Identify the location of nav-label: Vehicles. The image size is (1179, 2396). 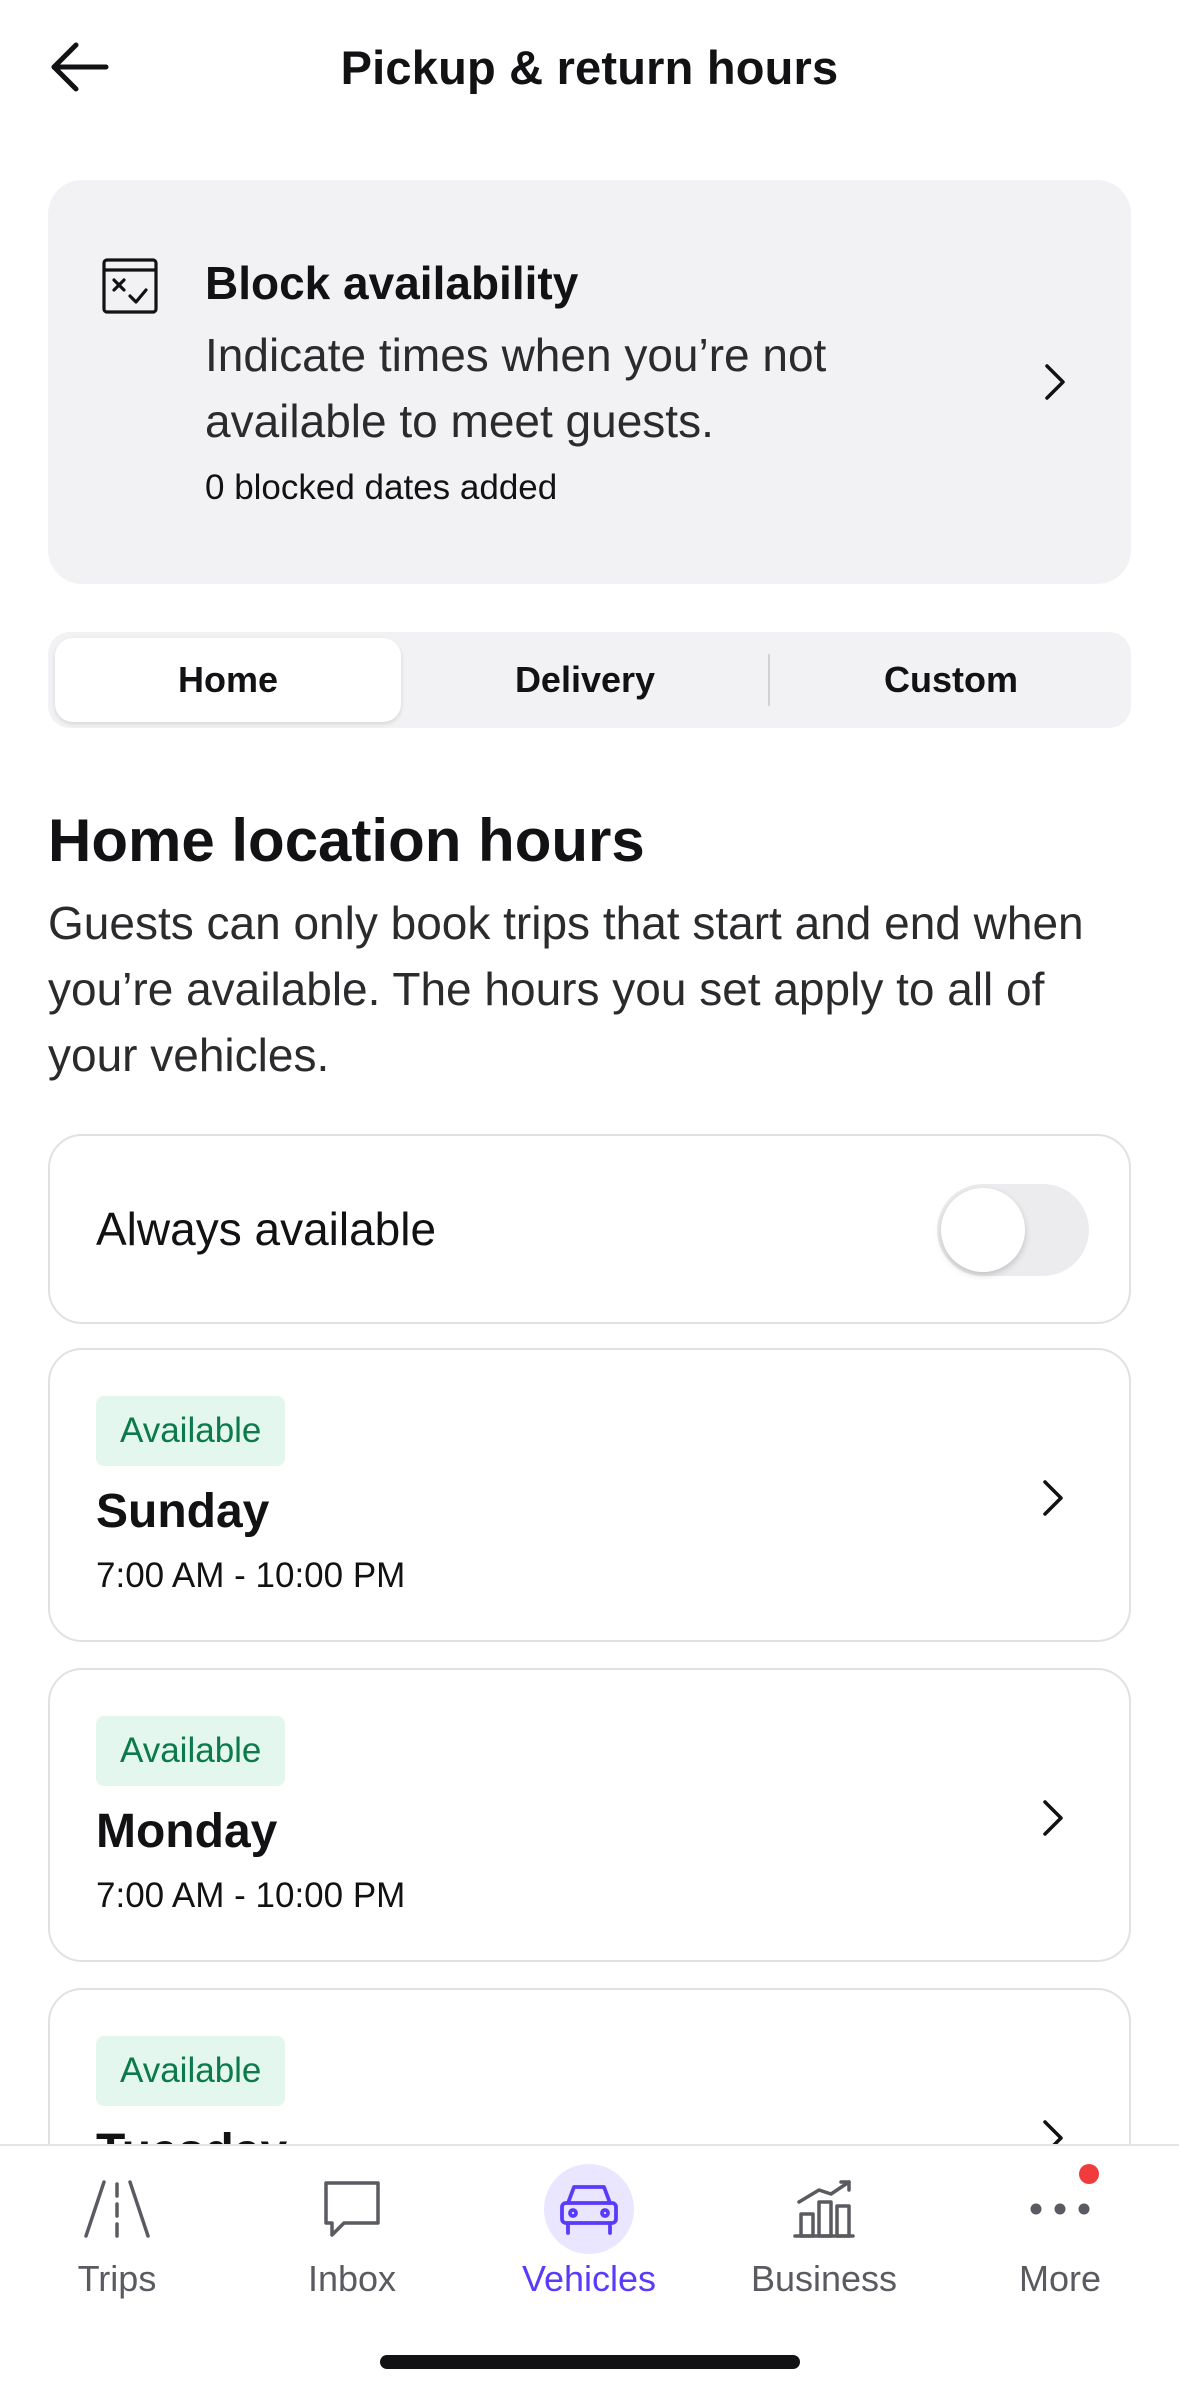
(589, 2278).